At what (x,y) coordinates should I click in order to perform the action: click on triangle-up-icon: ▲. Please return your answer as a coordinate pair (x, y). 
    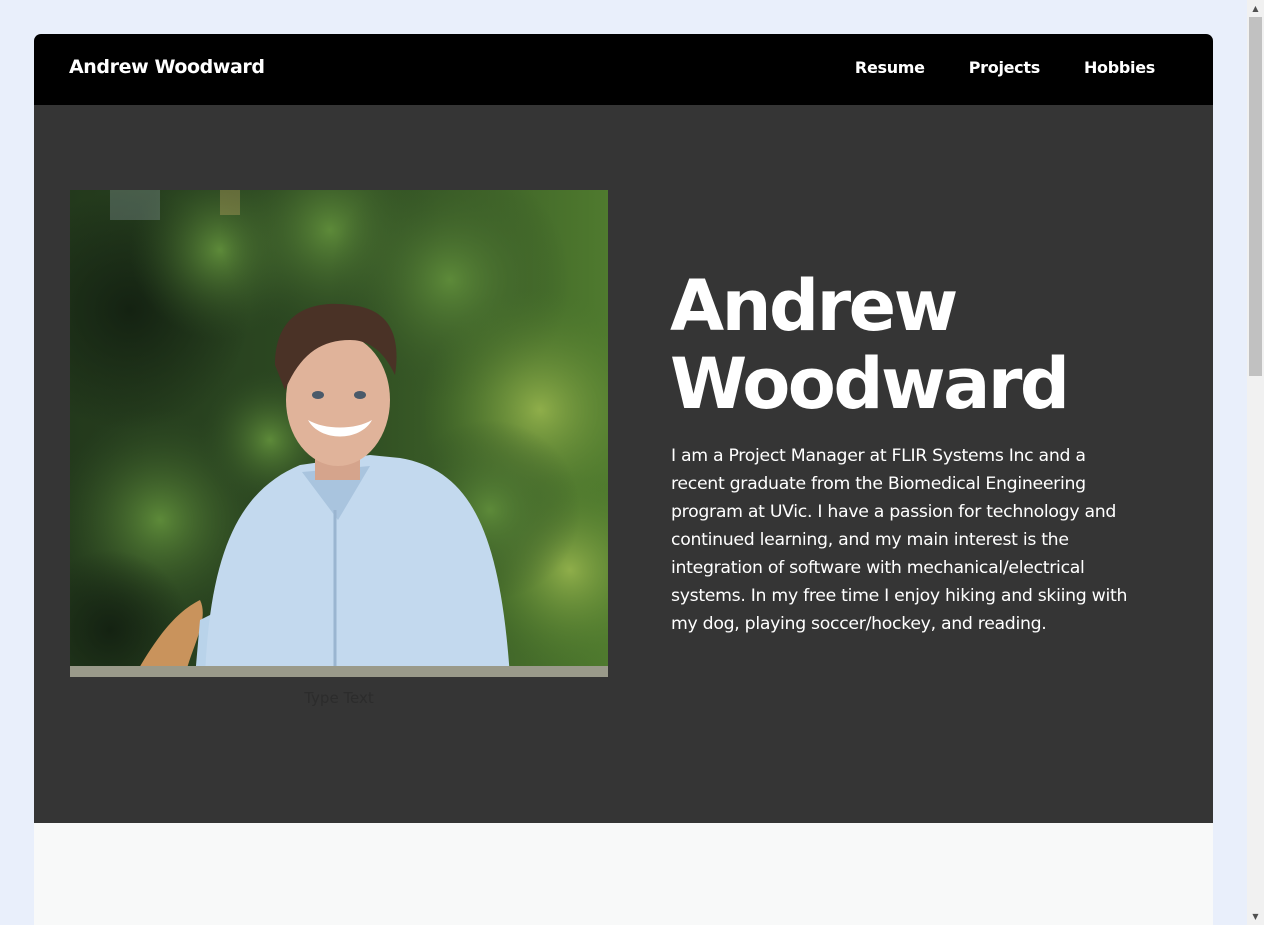
    Looking at the image, I should click on (1255, 8).